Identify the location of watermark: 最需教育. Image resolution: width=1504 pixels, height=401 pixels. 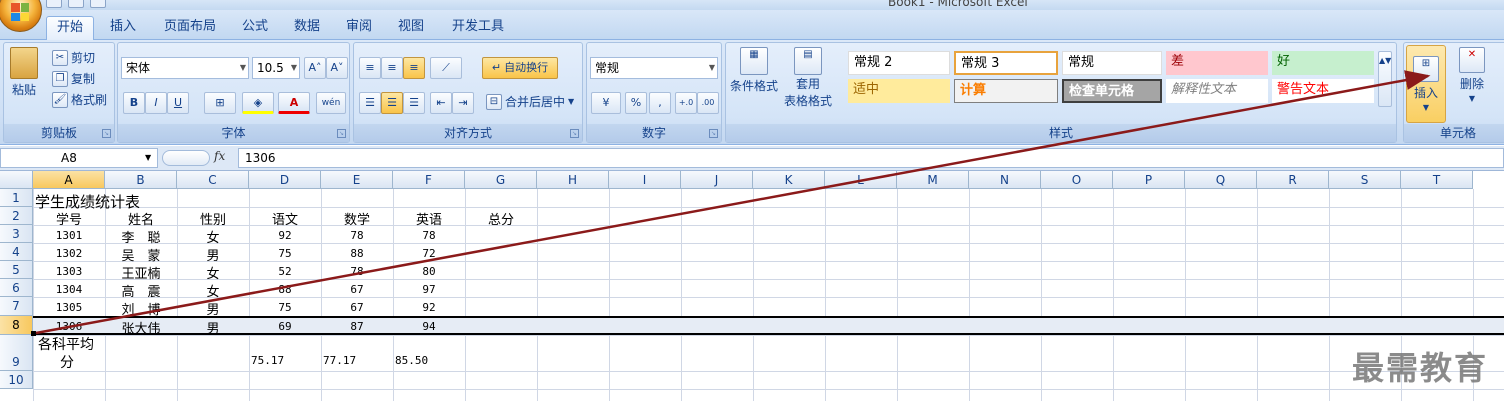
(1420, 368).